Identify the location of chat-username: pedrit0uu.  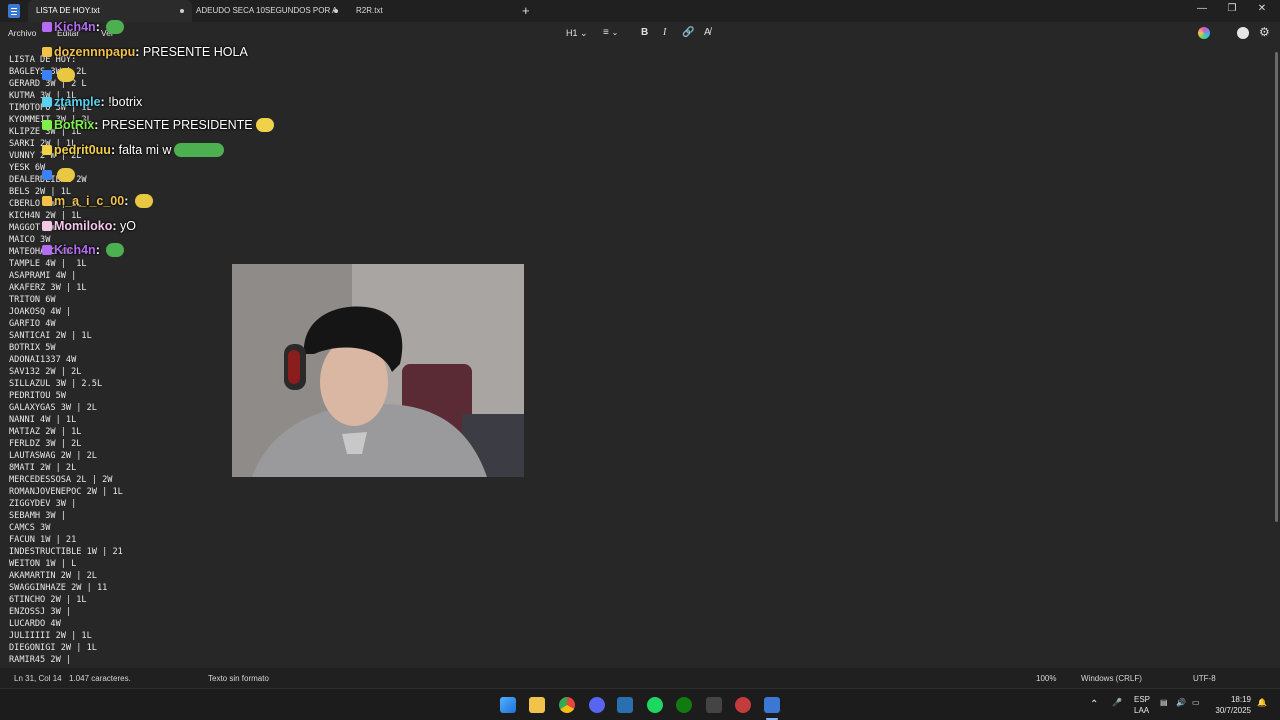
(82, 150).